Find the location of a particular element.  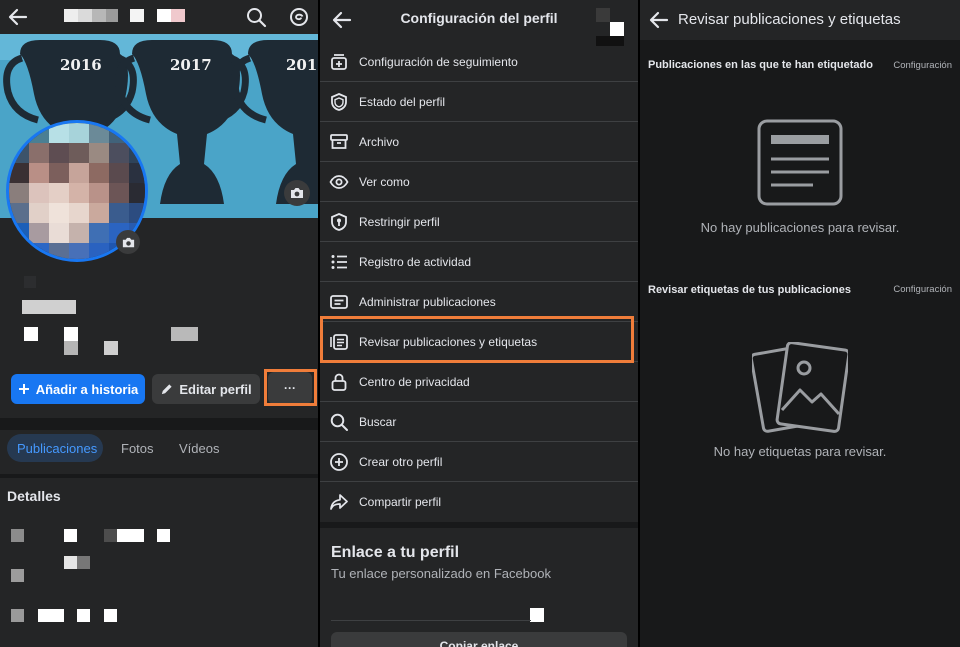

menu-item-label: Registro de actividad is located at coordinates (415, 261).